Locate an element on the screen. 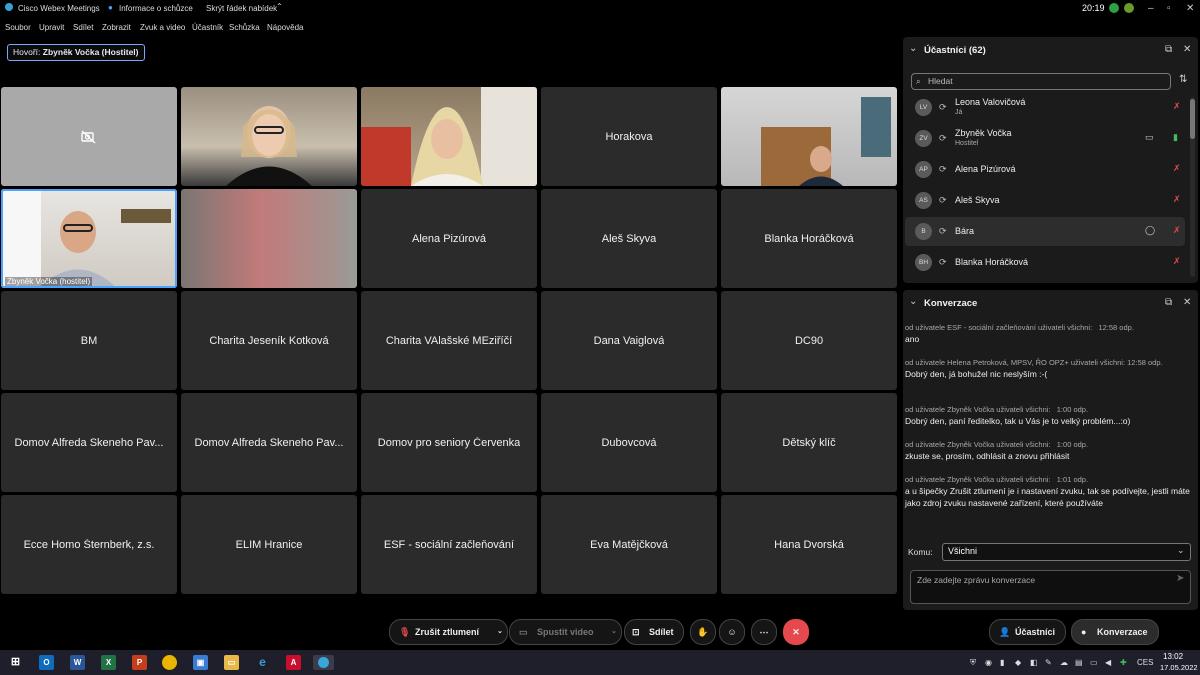 This screenshot has height=675, width=1200. raise-hand-button: ✋ is located at coordinates (703, 632).